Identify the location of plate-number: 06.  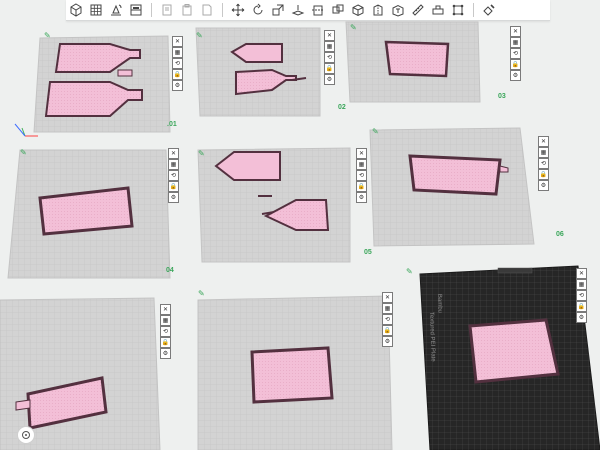
(560, 234).